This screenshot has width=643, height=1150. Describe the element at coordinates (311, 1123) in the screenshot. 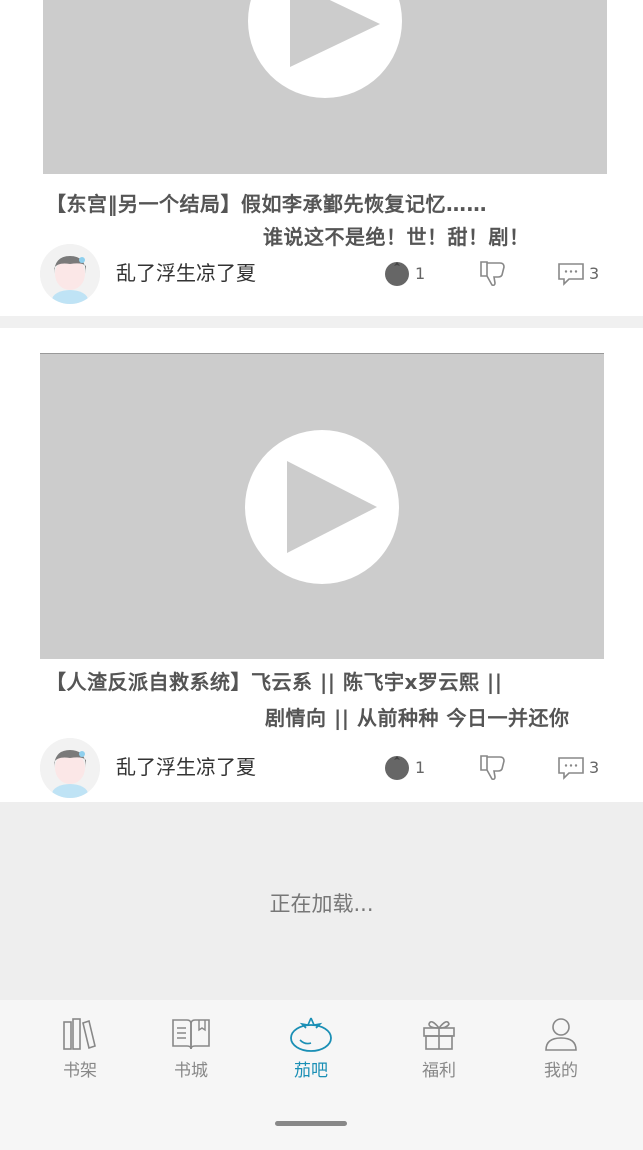

I see `home-indicator` at that location.